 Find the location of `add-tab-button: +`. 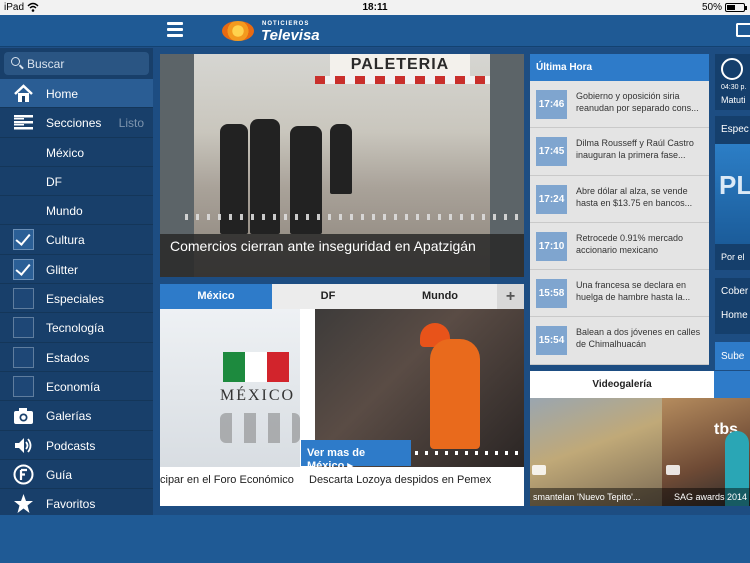

add-tab-button: + is located at coordinates (510, 296).